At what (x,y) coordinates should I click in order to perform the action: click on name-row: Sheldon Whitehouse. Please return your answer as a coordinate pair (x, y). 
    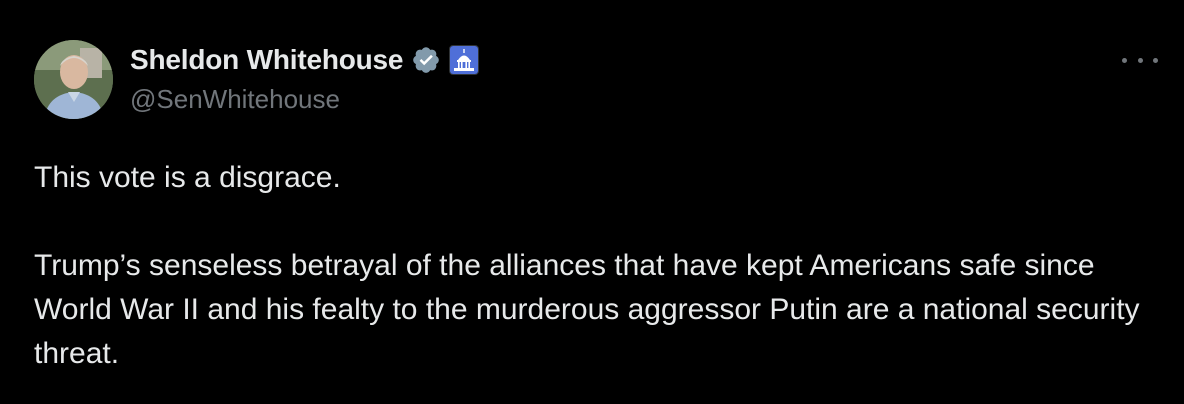
    Looking at the image, I should click on (305, 60).